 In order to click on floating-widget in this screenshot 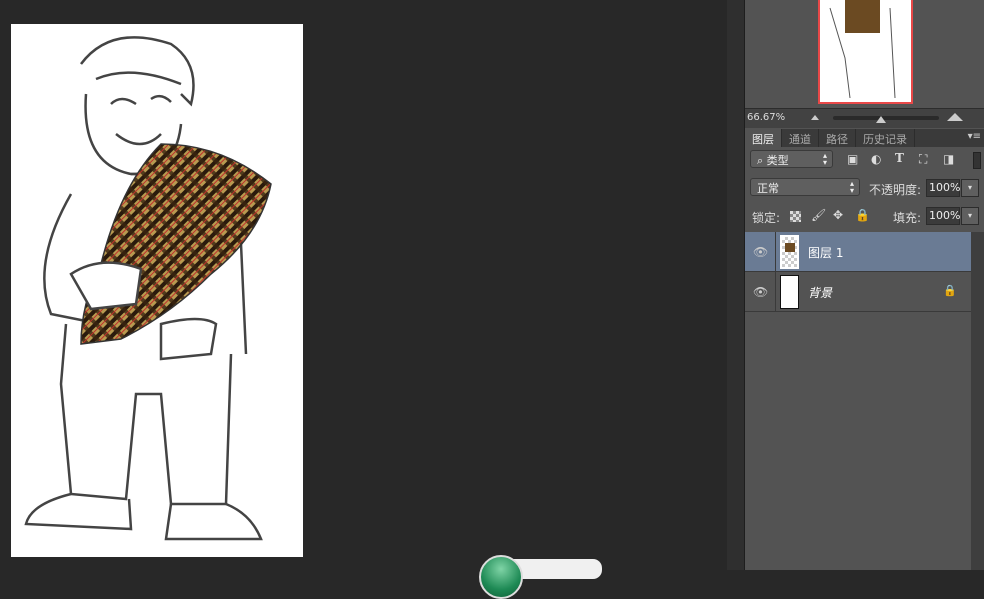, I will do `click(540, 577)`.